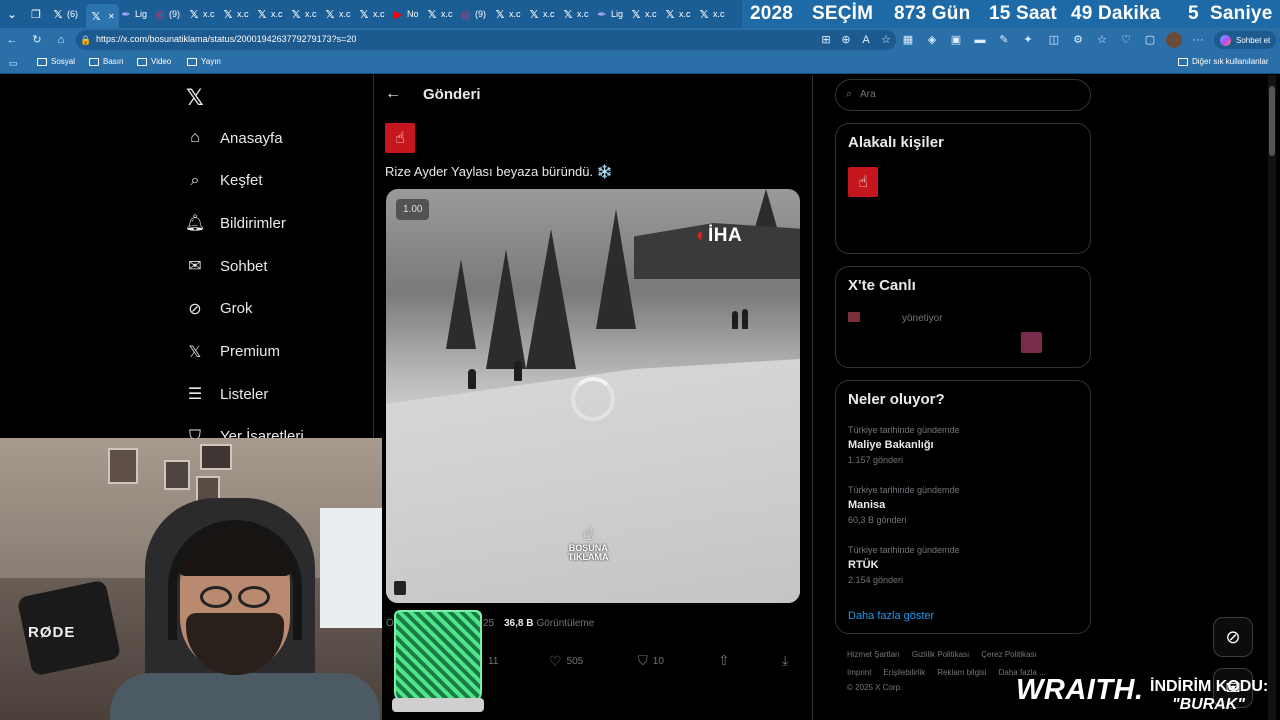  What do you see at coordinates (896, 142) in the screenshot?
I see `related-title: Alakalı kişiler` at bounding box center [896, 142].